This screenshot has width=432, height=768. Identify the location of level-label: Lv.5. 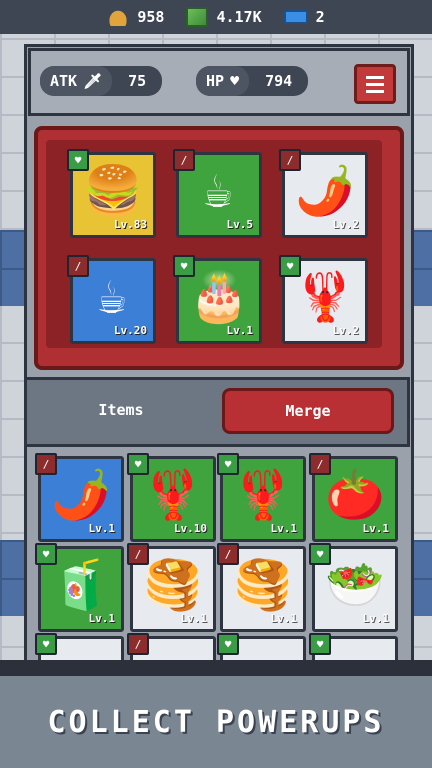
(240, 224).